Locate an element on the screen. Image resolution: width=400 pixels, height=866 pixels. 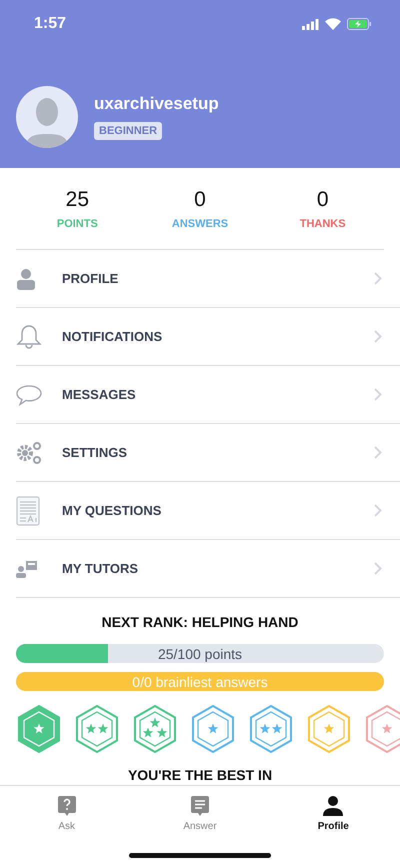
stat-value: 25 is located at coordinates (78, 200).